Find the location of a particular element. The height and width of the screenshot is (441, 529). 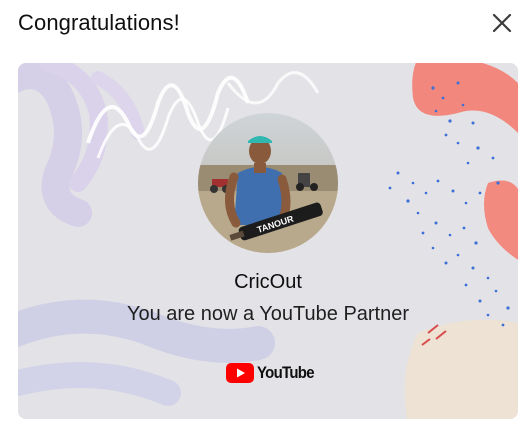

partner-message: You are now a YouTube Partner is located at coordinates (268, 314).